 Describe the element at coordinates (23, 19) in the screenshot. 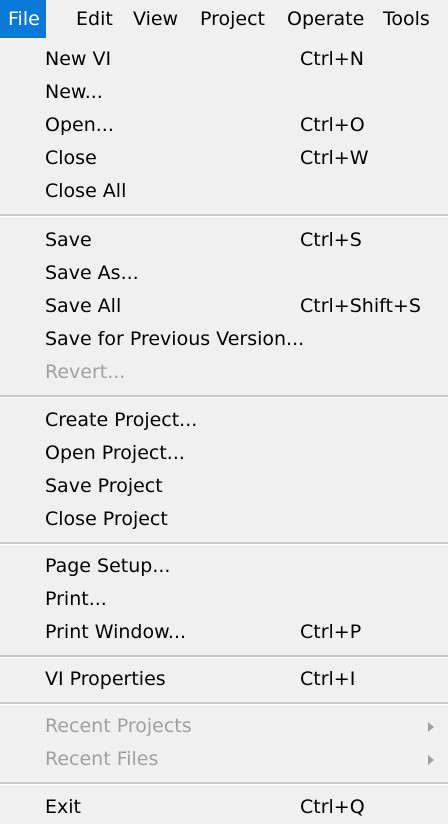

I see `menu-file: File` at that location.